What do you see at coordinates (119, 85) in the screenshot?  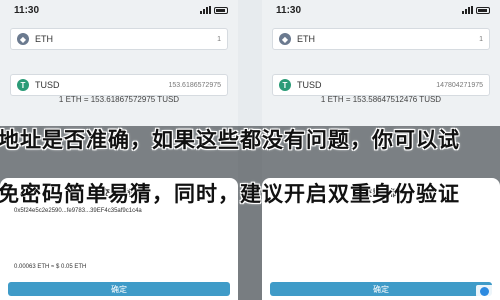 I see `to-token-field: T TUSD 153.6186572975` at bounding box center [119, 85].